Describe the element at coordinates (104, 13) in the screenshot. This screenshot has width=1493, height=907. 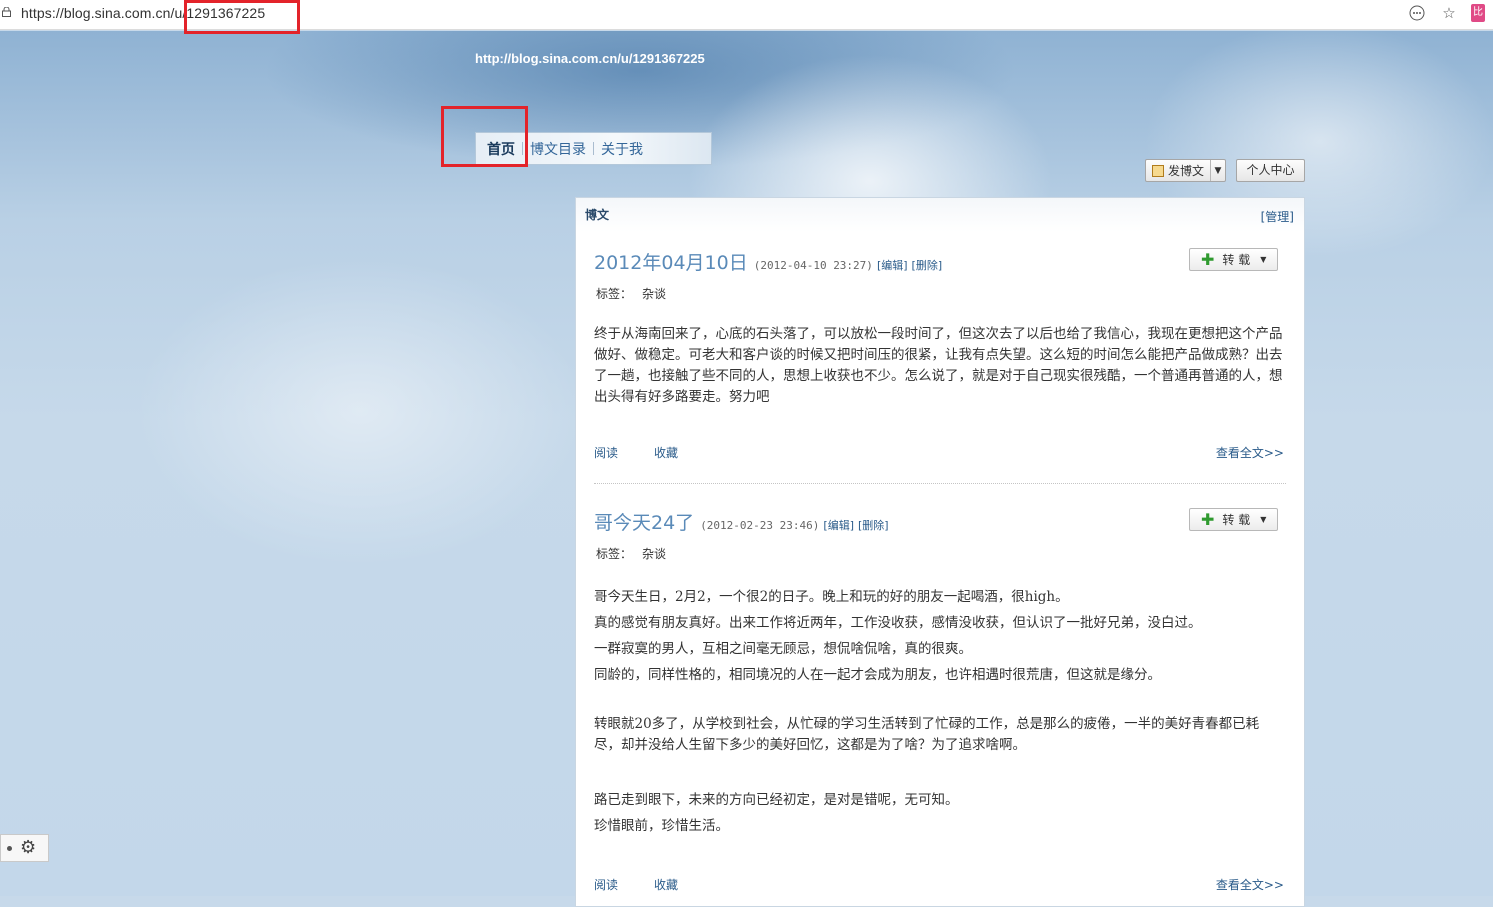
I see `url-prefix: https://blog.sina.com.cn/u/` at that location.